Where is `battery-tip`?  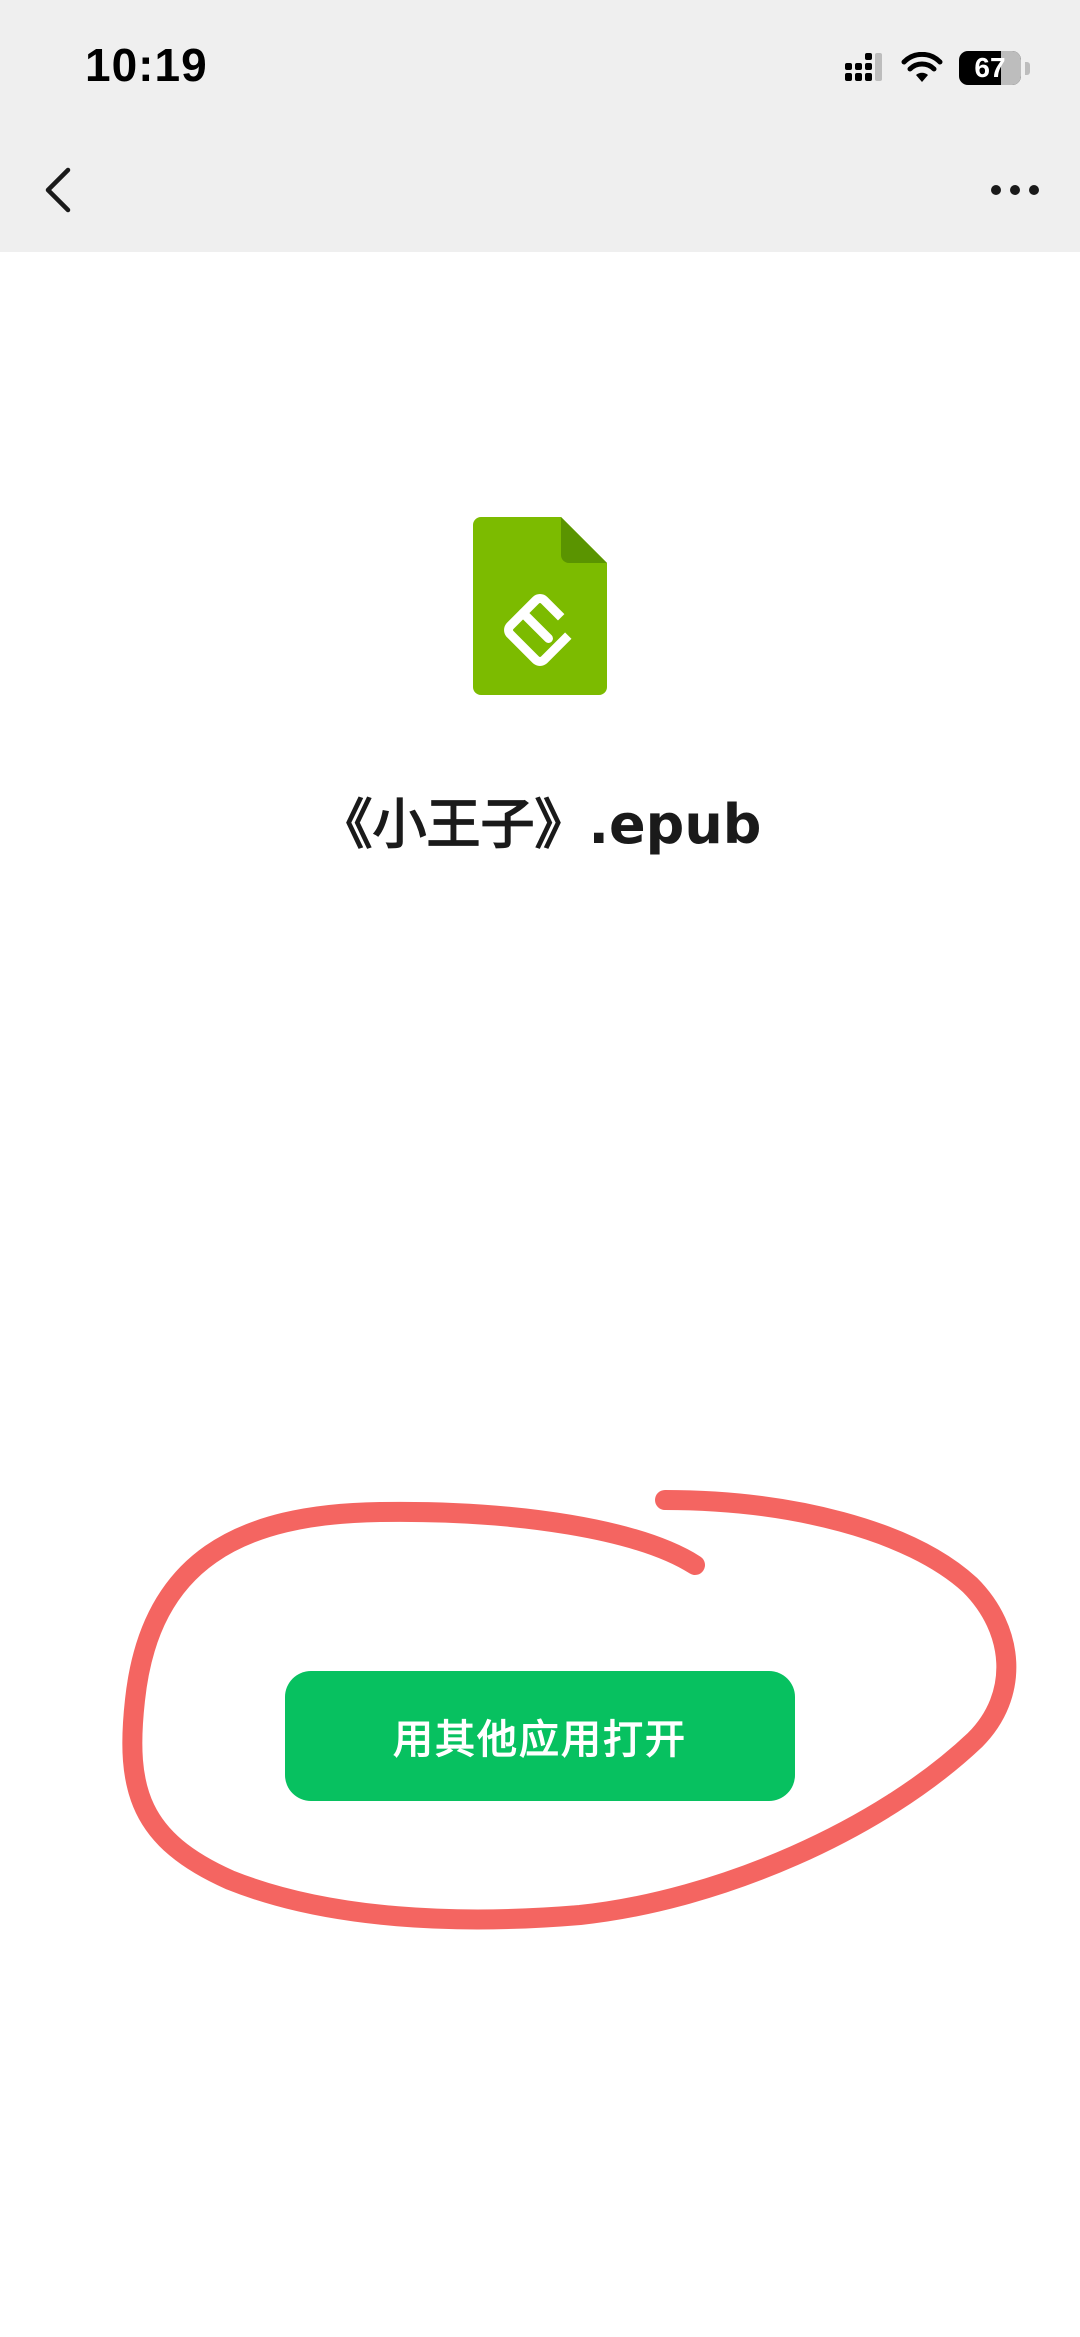 battery-tip is located at coordinates (1027, 68).